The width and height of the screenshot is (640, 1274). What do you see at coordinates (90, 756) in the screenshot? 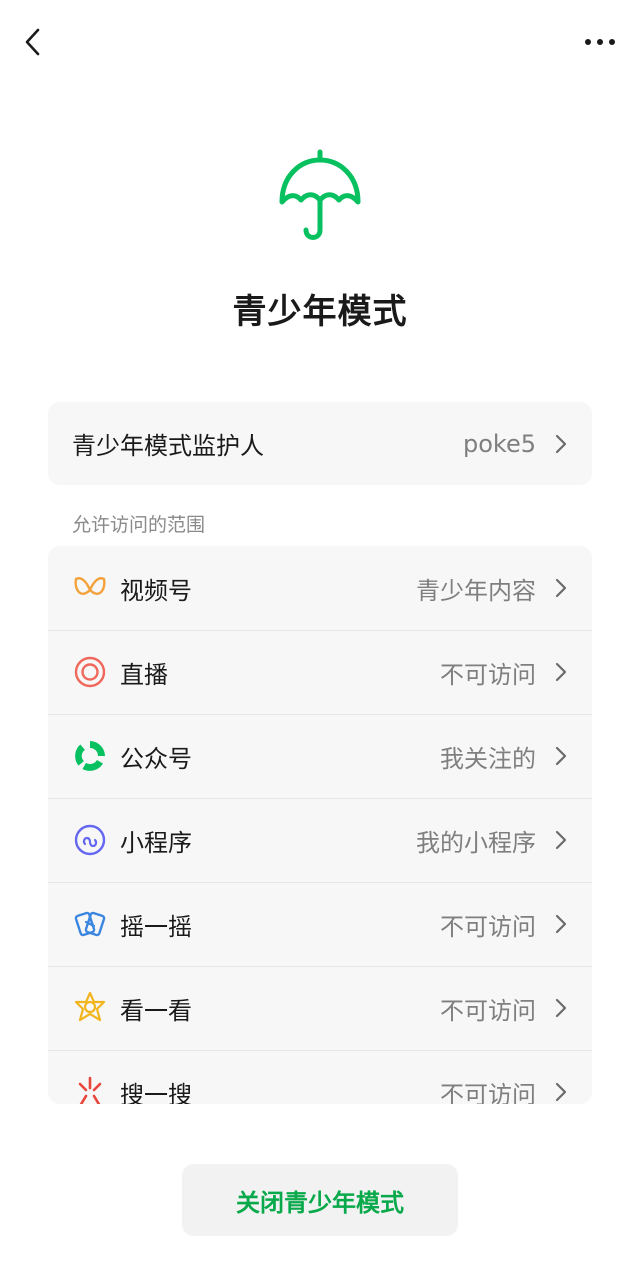
I see `official-accounts-icon` at bounding box center [90, 756].